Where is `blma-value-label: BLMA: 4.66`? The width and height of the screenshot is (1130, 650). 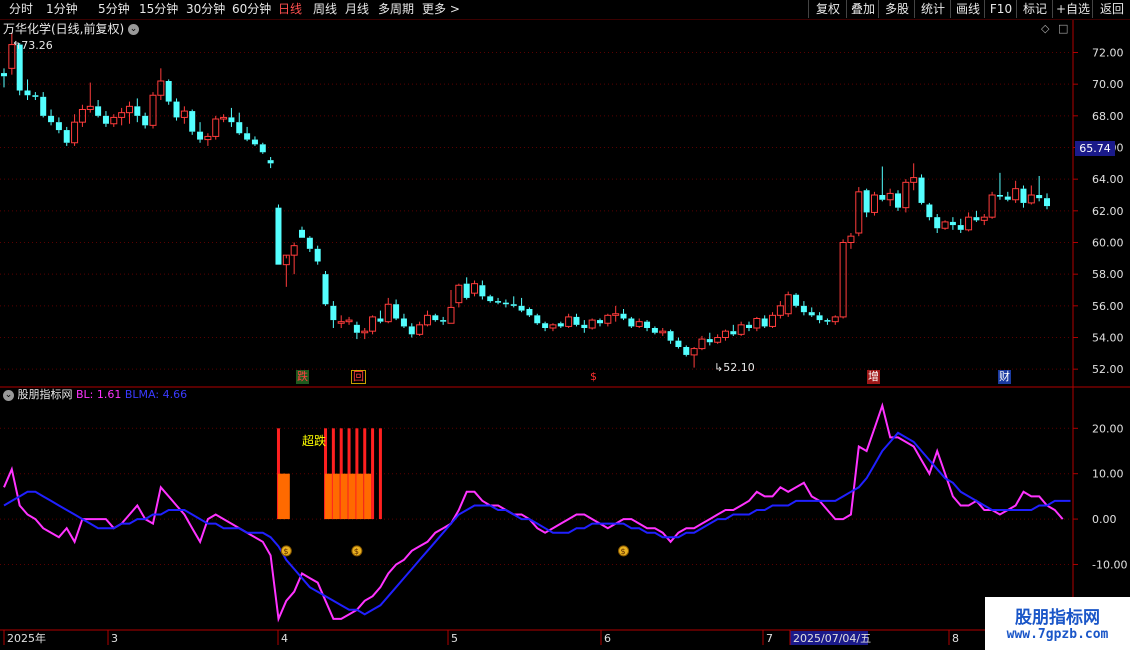 blma-value-label: BLMA: 4.66 is located at coordinates (156, 394).